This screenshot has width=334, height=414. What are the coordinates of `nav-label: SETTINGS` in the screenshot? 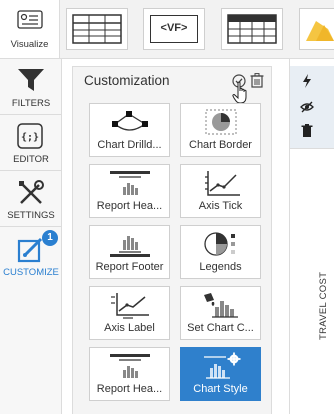 It's located at (31, 215).